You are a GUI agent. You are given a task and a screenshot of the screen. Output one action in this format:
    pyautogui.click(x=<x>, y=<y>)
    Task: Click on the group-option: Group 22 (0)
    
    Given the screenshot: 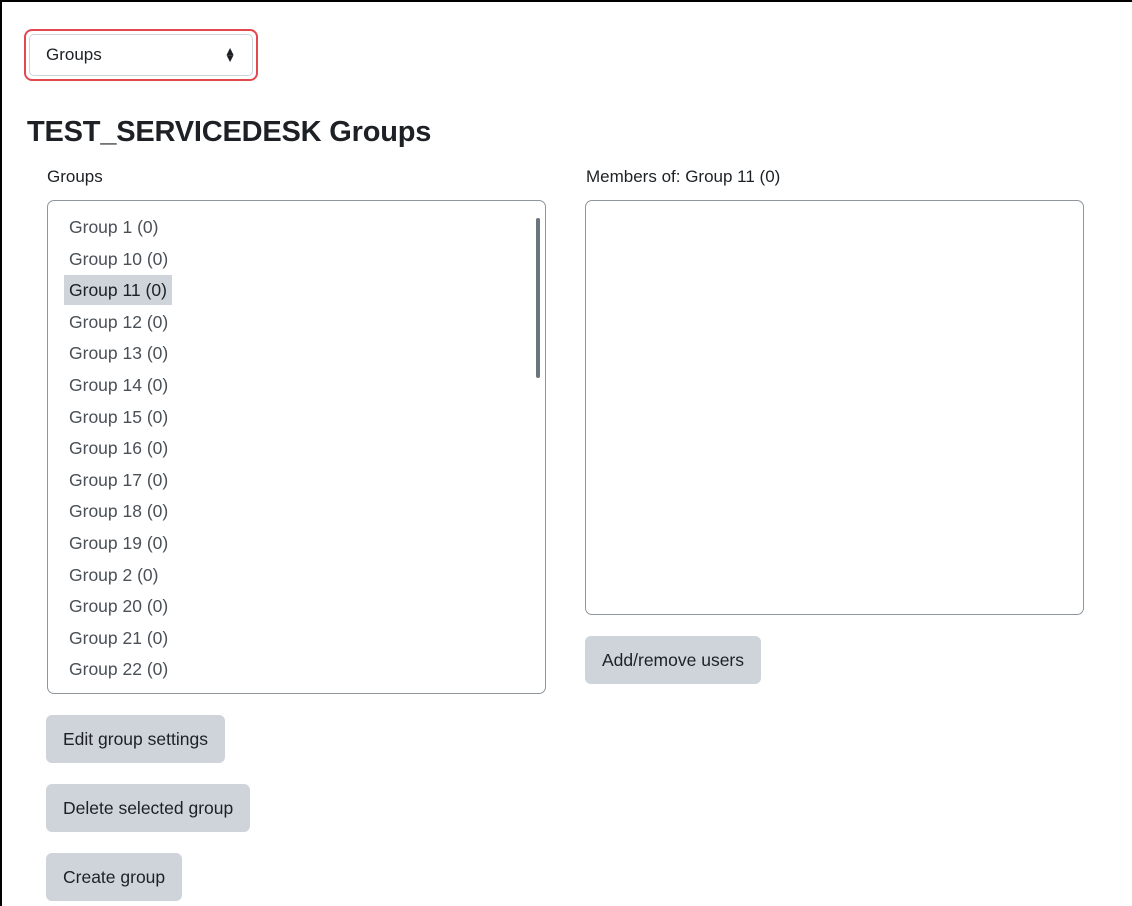 What is the action you would take?
    pyautogui.click(x=118, y=669)
    